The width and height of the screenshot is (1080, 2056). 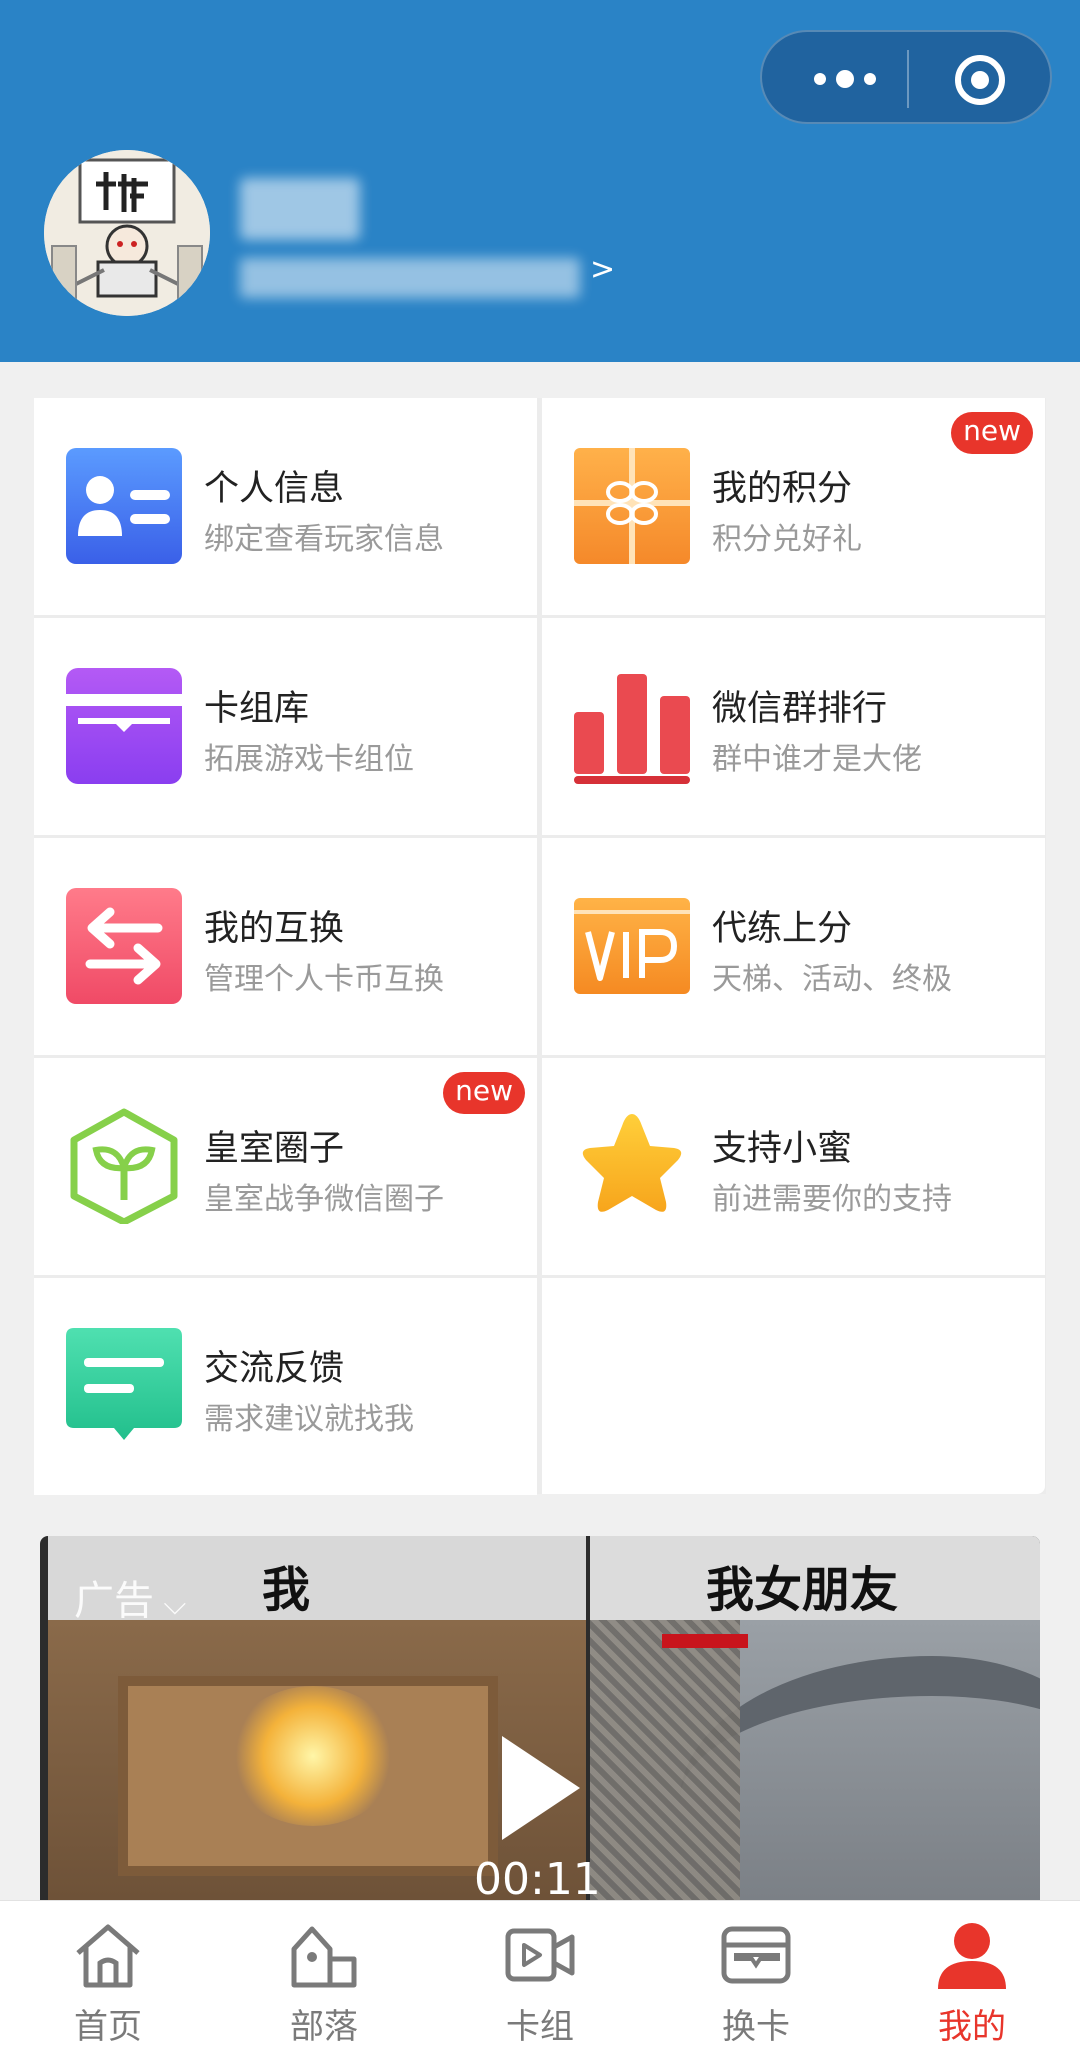 What do you see at coordinates (309, 759) in the screenshot?
I see `item-subtitle: 拓展游戏卡组位` at bounding box center [309, 759].